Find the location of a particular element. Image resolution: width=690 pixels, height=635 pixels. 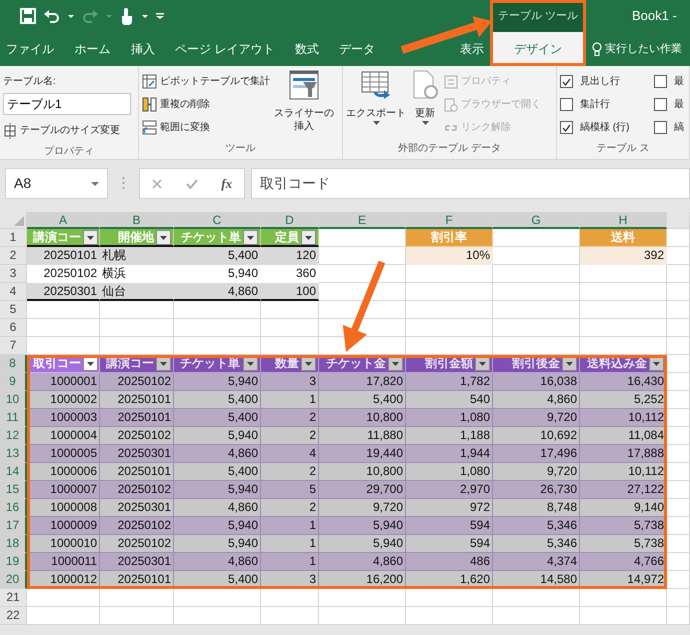

column-header: G is located at coordinates (536, 220).